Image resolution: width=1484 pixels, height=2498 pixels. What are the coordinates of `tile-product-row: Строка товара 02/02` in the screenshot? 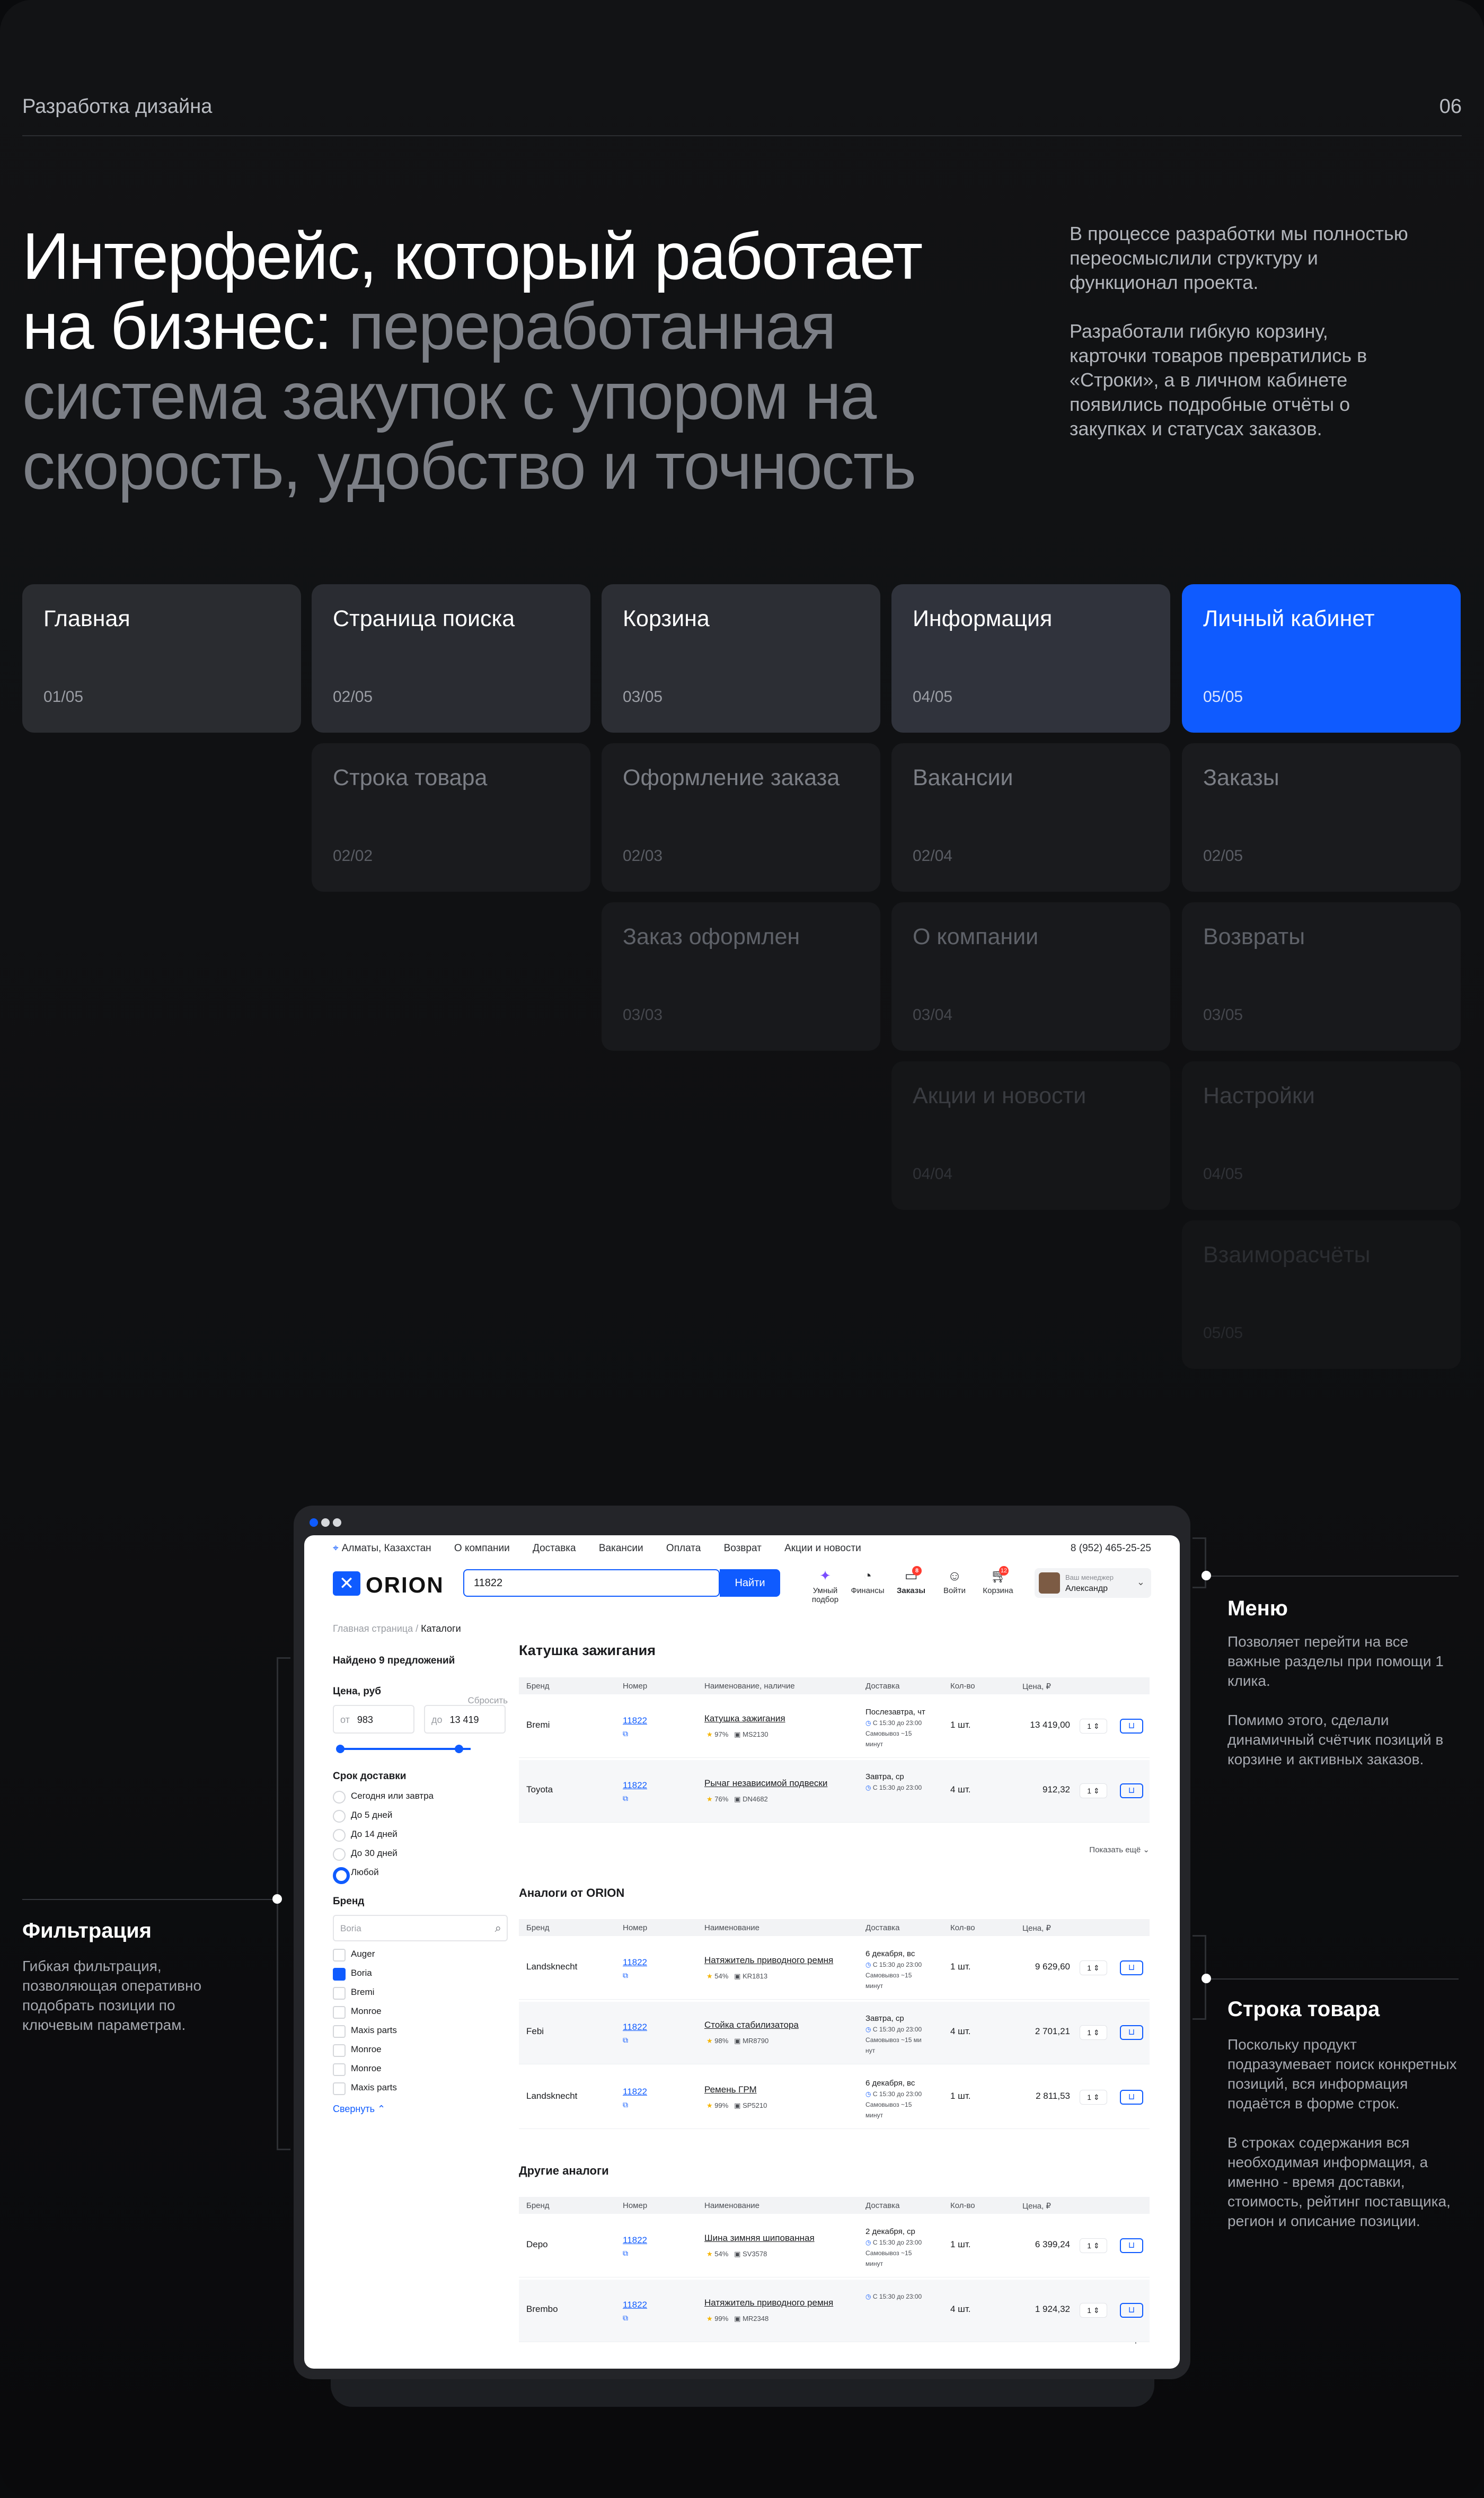 It's located at (451, 817).